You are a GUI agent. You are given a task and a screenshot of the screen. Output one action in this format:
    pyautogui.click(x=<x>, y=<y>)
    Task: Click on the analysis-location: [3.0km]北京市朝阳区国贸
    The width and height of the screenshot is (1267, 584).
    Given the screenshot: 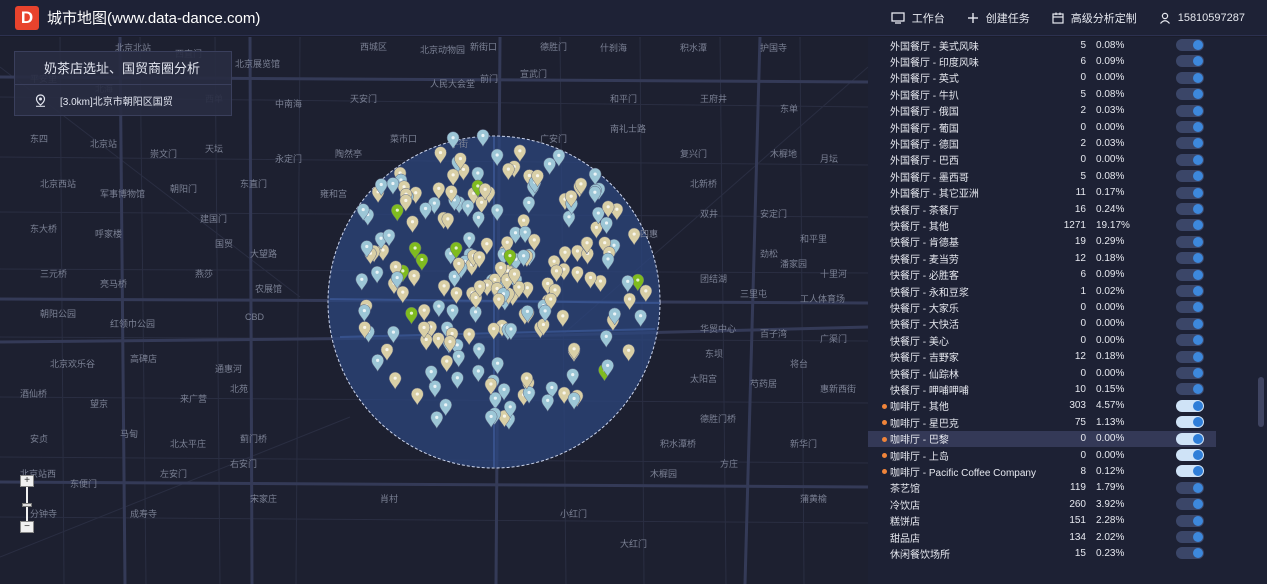 What is the action you would take?
    pyautogui.click(x=123, y=100)
    